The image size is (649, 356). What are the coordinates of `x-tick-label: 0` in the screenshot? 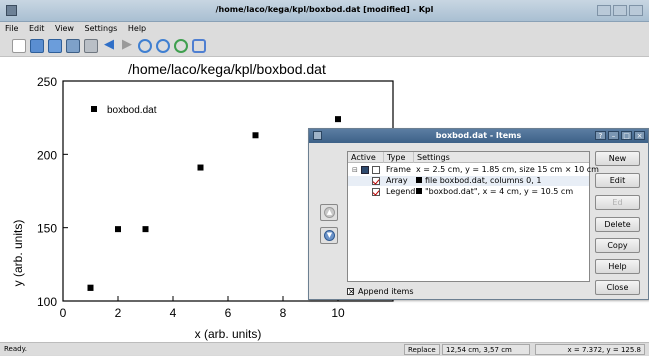 It's located at (63, 313).